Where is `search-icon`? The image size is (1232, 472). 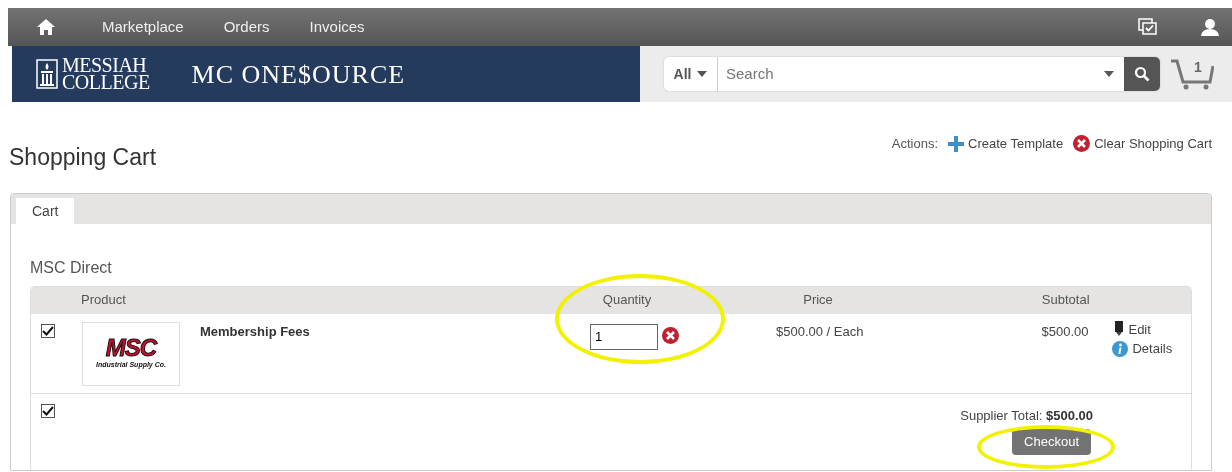 search-icon is located at coordinates (1142, 74).